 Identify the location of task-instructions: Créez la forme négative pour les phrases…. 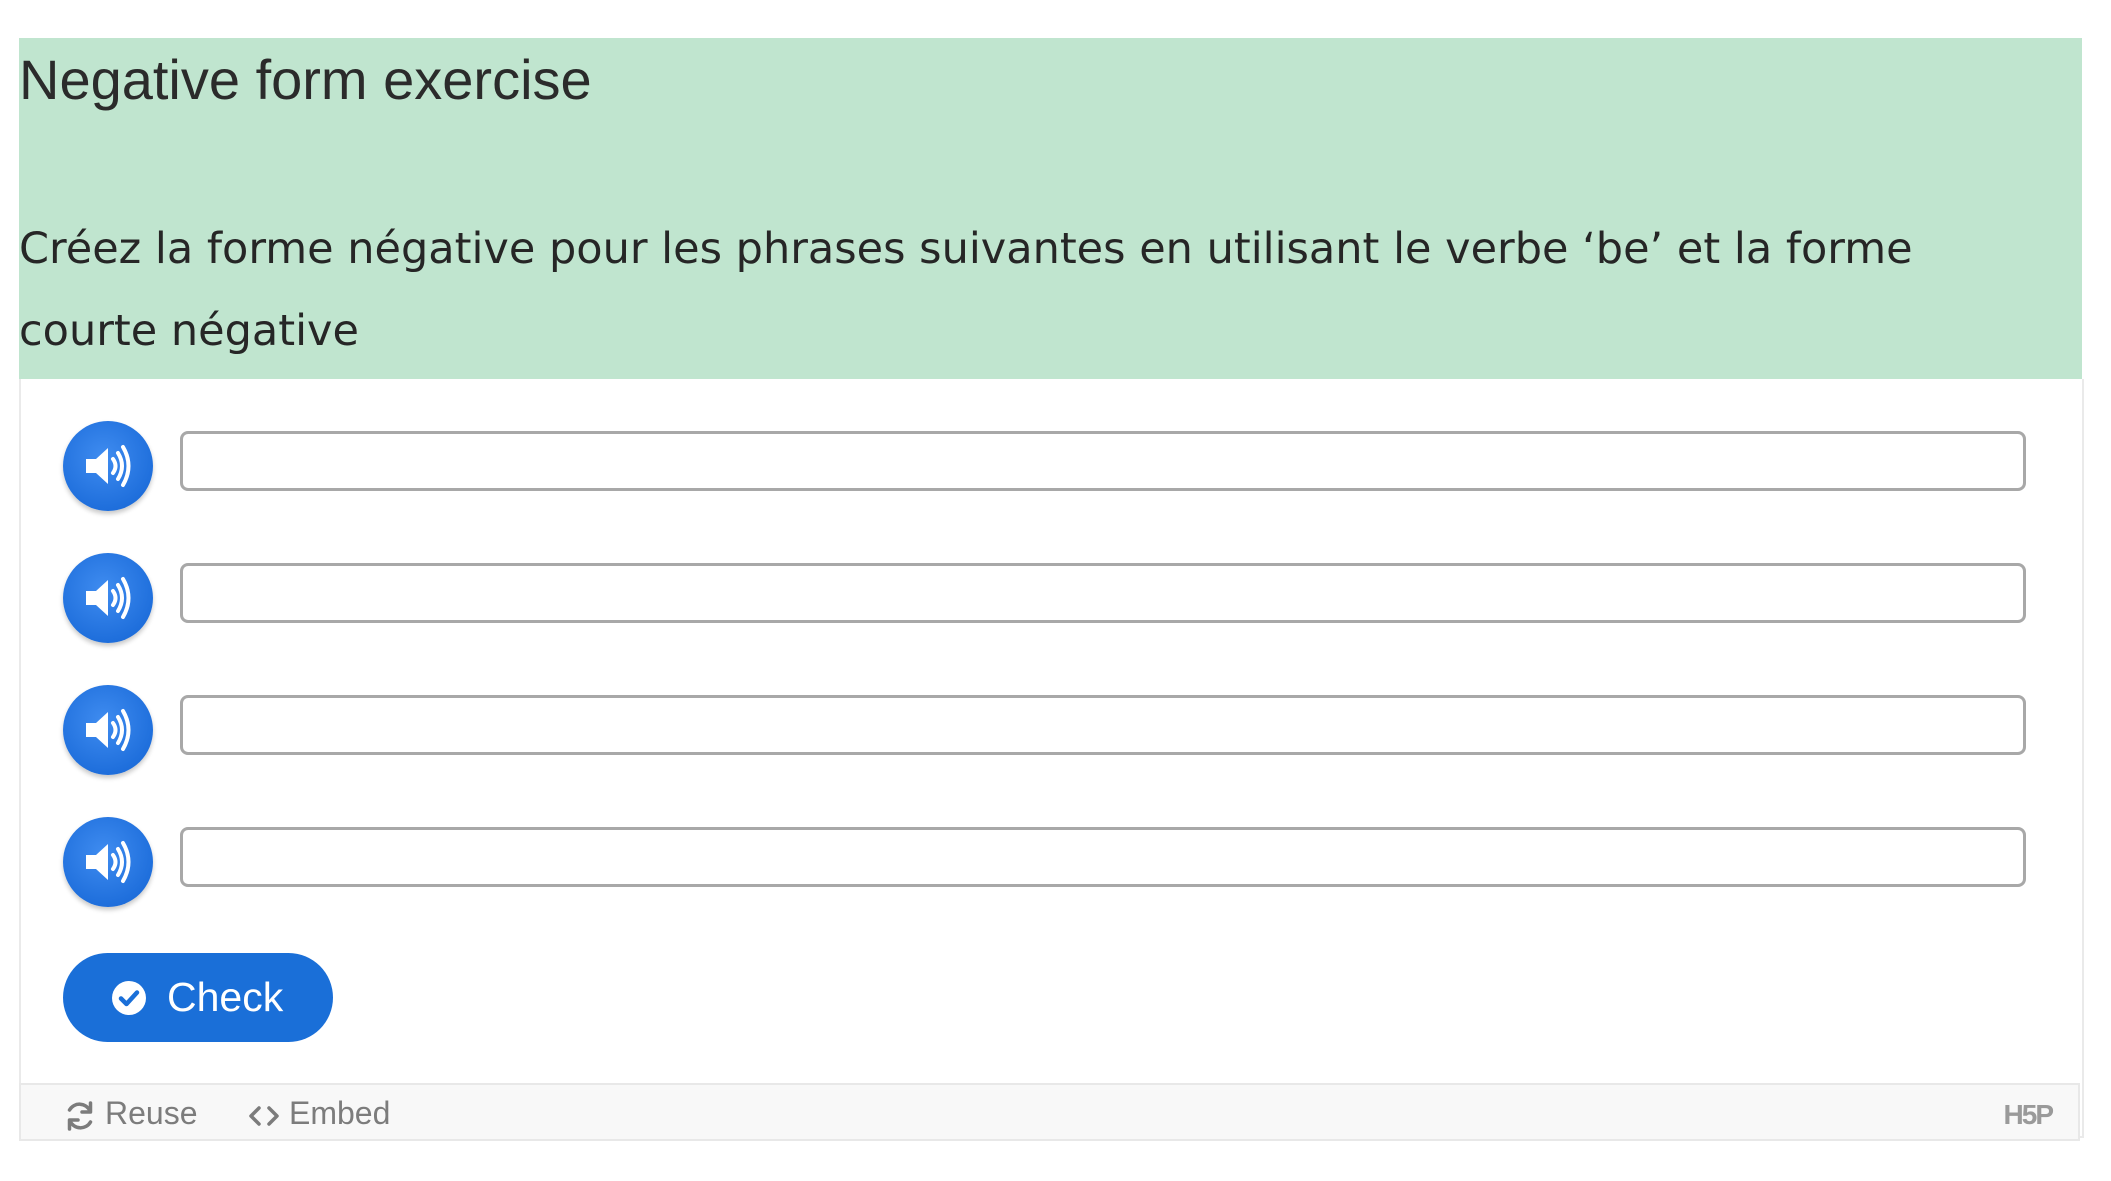
(966, 290).